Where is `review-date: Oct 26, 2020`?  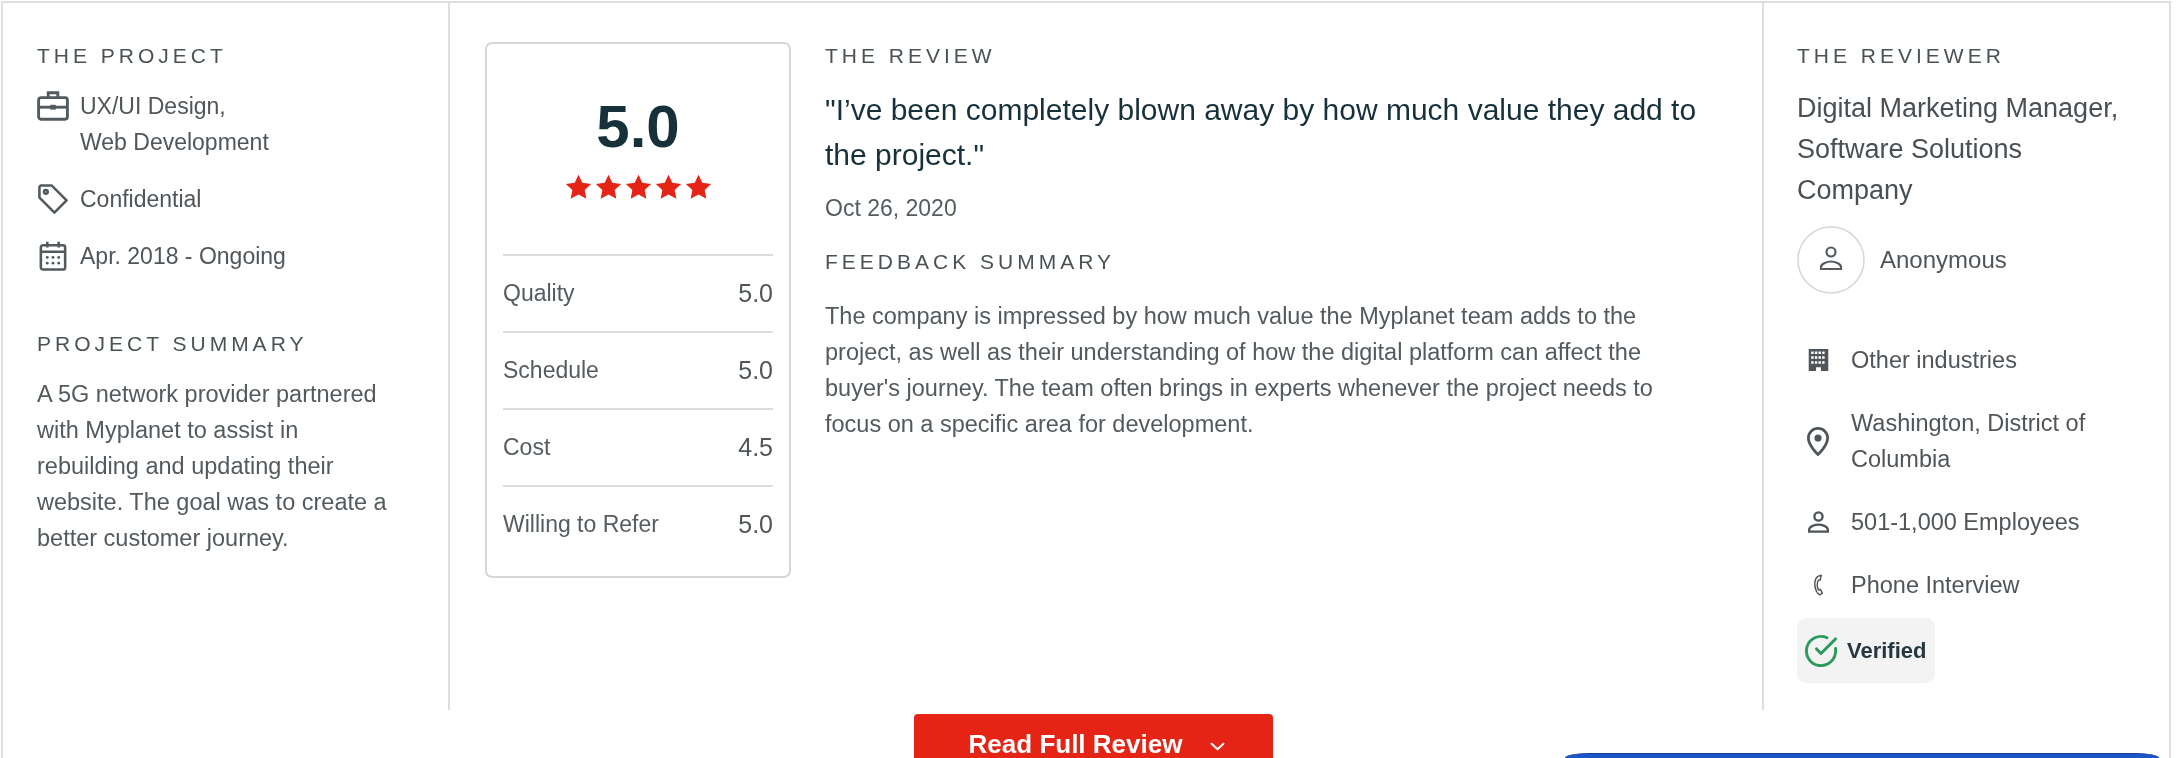
review-date: Oct 26, 2020 is located at coordinates (891, 208).